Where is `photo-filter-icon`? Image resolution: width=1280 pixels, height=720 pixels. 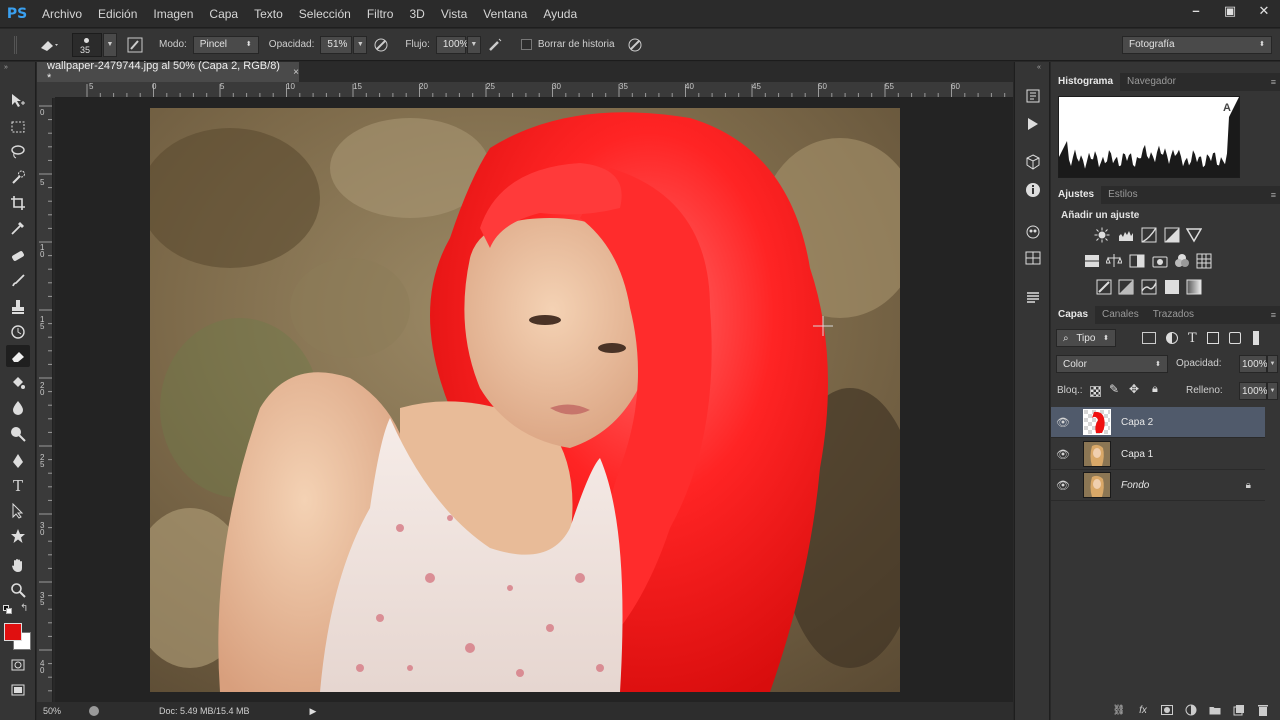 photo-filter-icon is located at coordinates (1160, 261).